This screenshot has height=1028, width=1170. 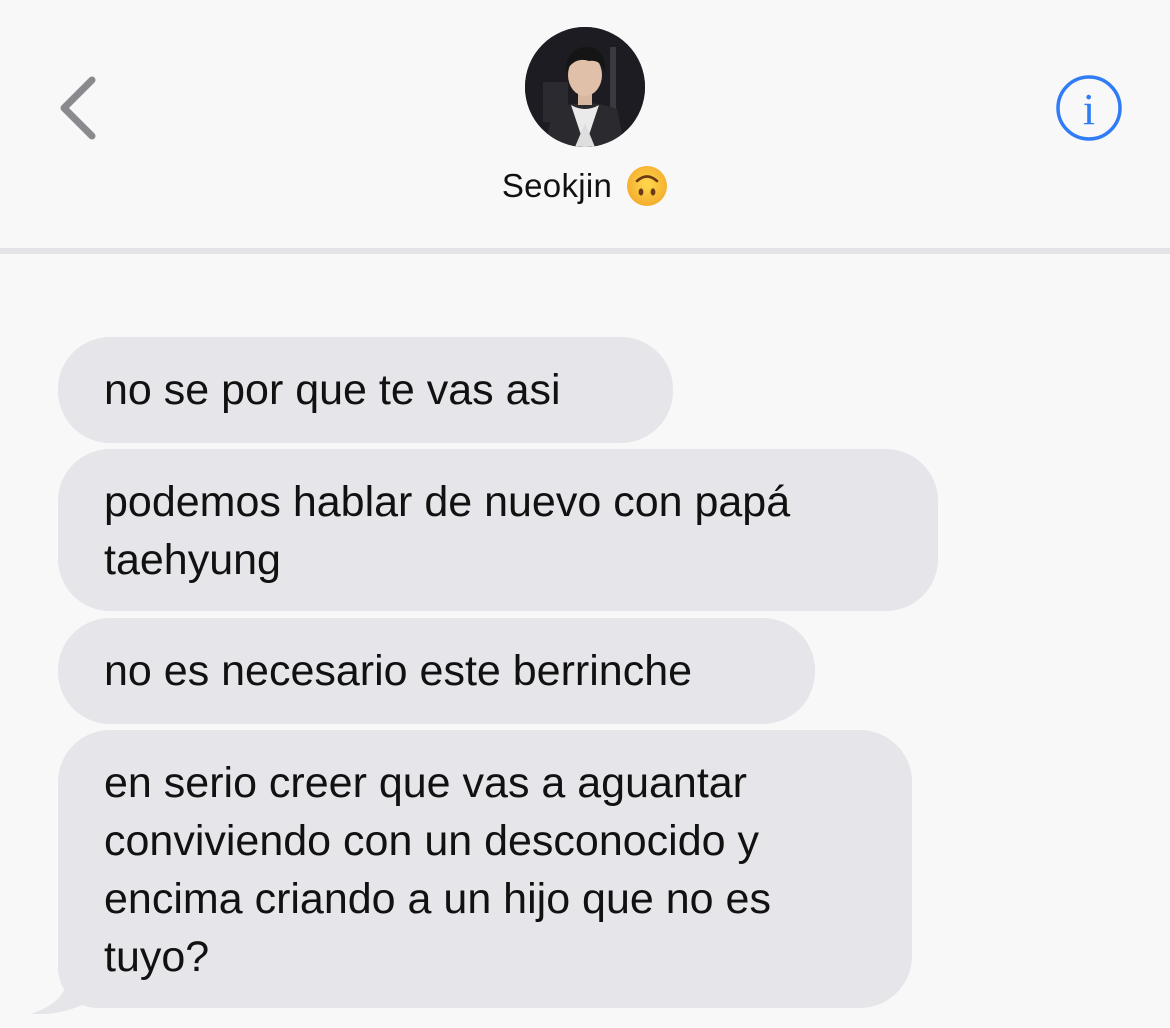 I want to click on back-button, so click(x=82, y=108).